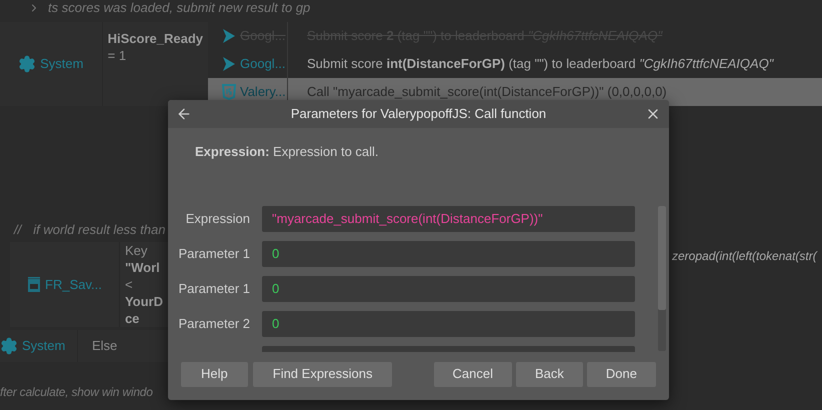  What do you see at coordinates (118, 55) in the screenshot?
I see `condition-text: = 1` at bounding box center [118, 55].